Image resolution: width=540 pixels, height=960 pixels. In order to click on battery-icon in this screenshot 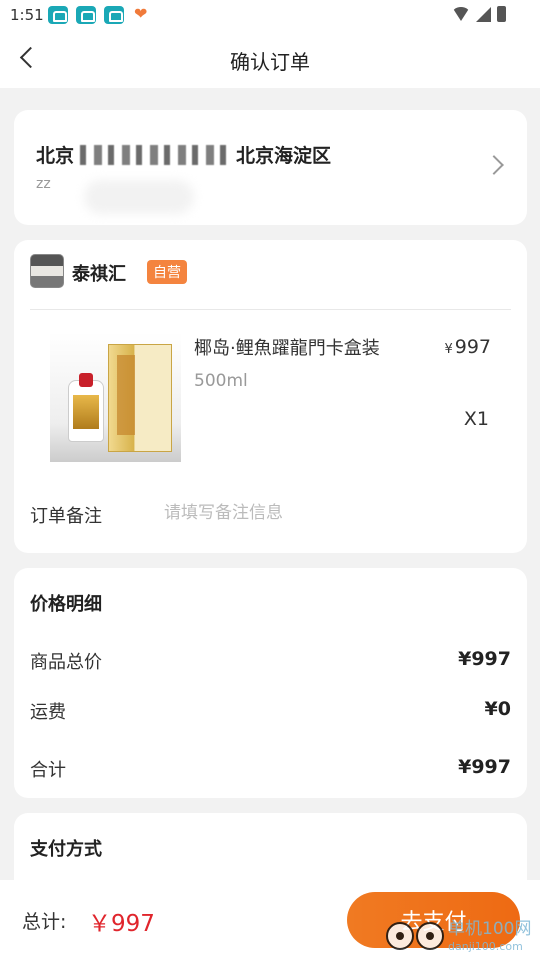, I will do `click(501, 14)`.